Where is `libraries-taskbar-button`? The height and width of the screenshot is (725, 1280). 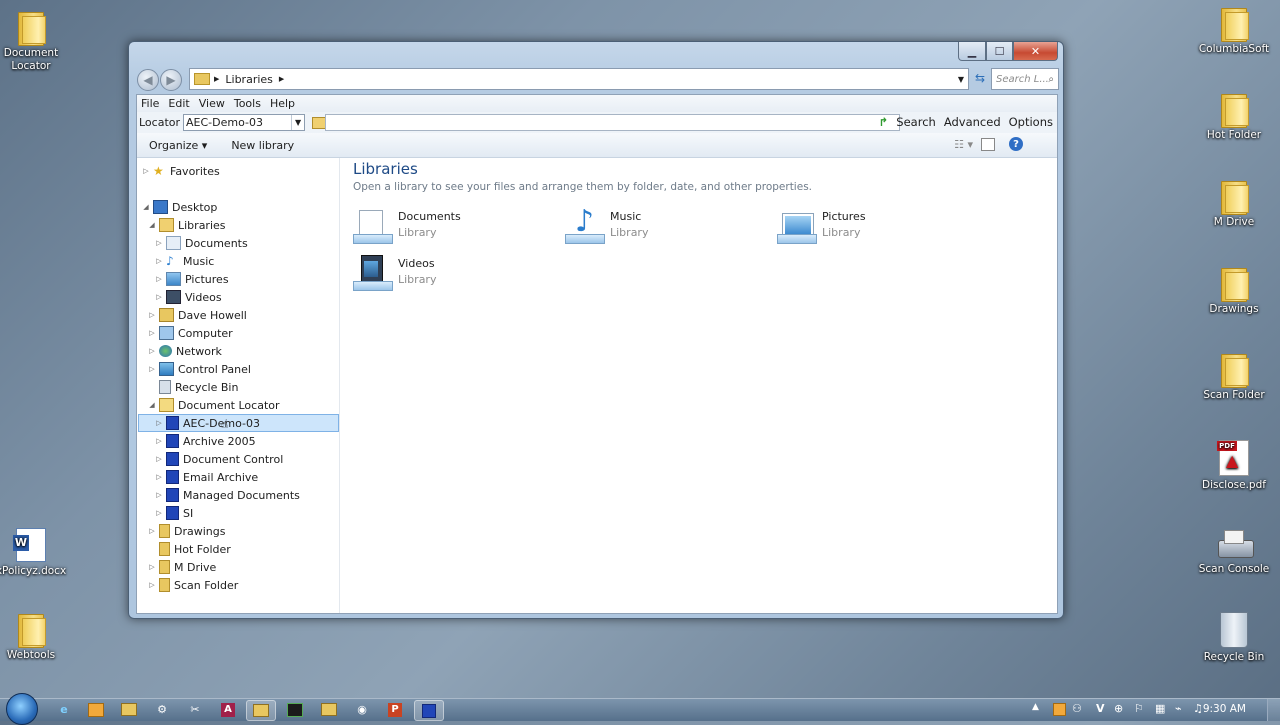 libraries-taskbar-button is located at coordinates (261, 710).